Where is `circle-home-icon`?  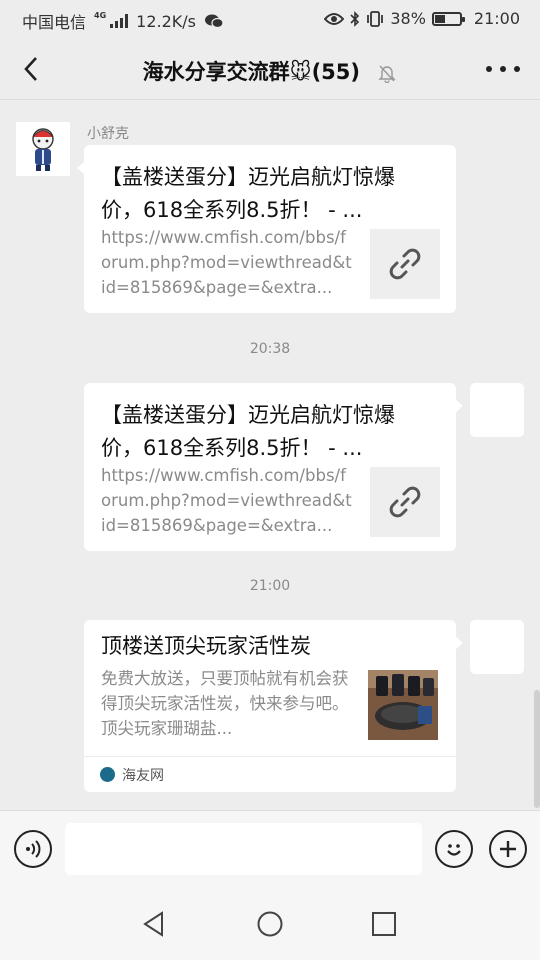
circle-home-icon is located at coordinates (270, 924).